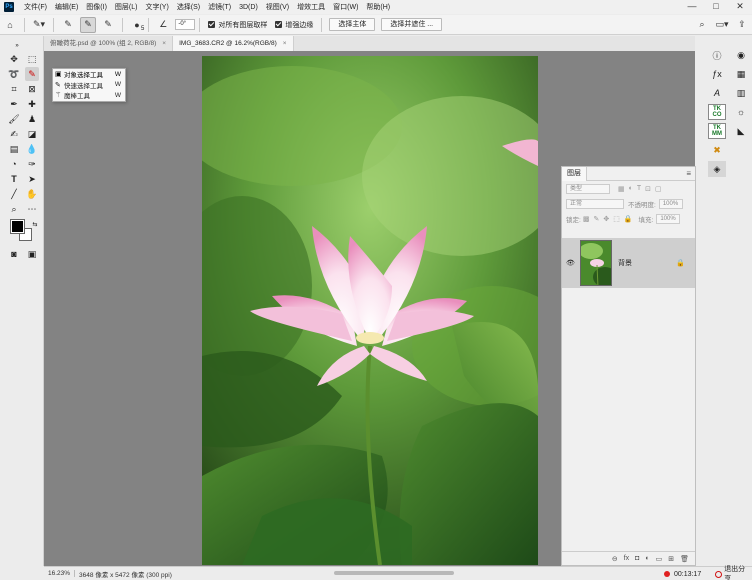  I want to click on layer-item-background: 👁 背景 🔒, so click(628, 263).